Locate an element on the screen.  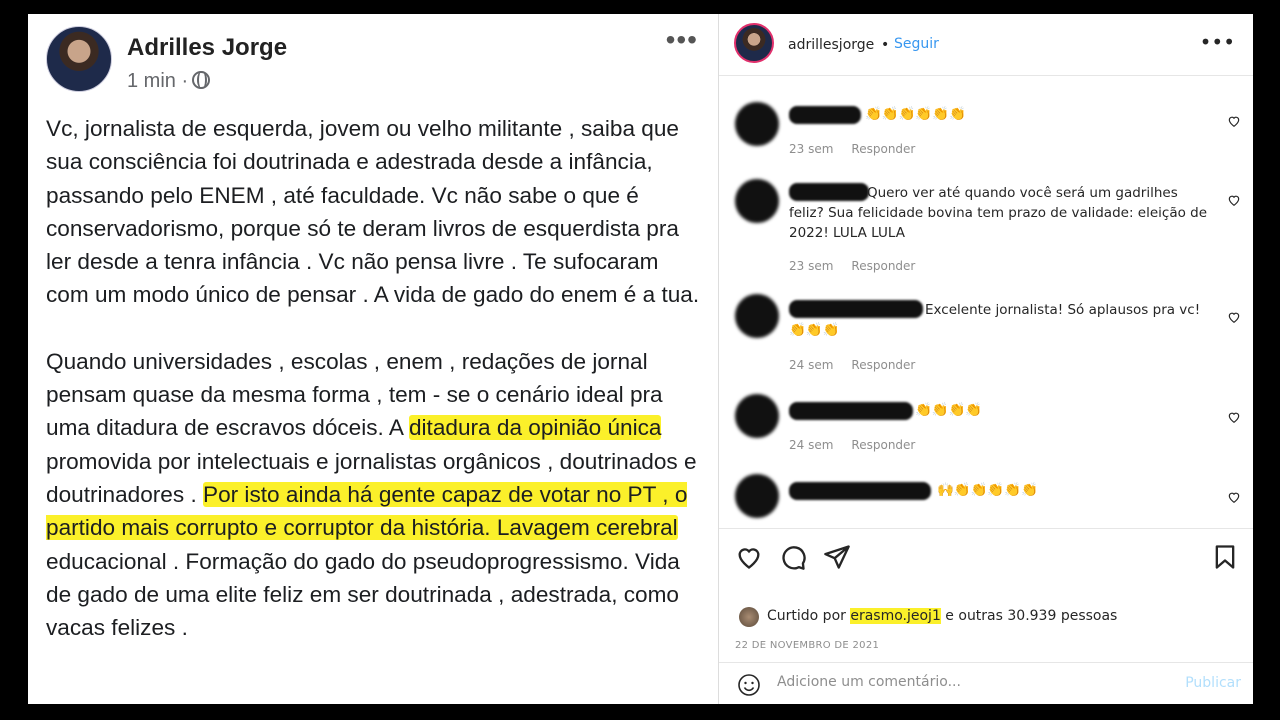
liker-username: erasmo.jeoj1 is located at coordinates (895, 616).